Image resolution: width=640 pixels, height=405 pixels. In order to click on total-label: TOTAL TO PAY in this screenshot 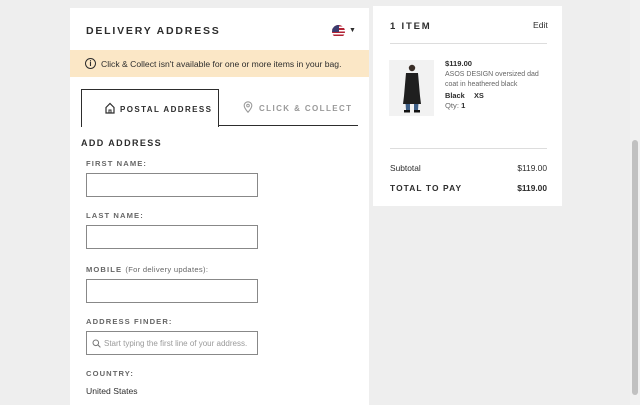, I will do `click(426, 188)`.